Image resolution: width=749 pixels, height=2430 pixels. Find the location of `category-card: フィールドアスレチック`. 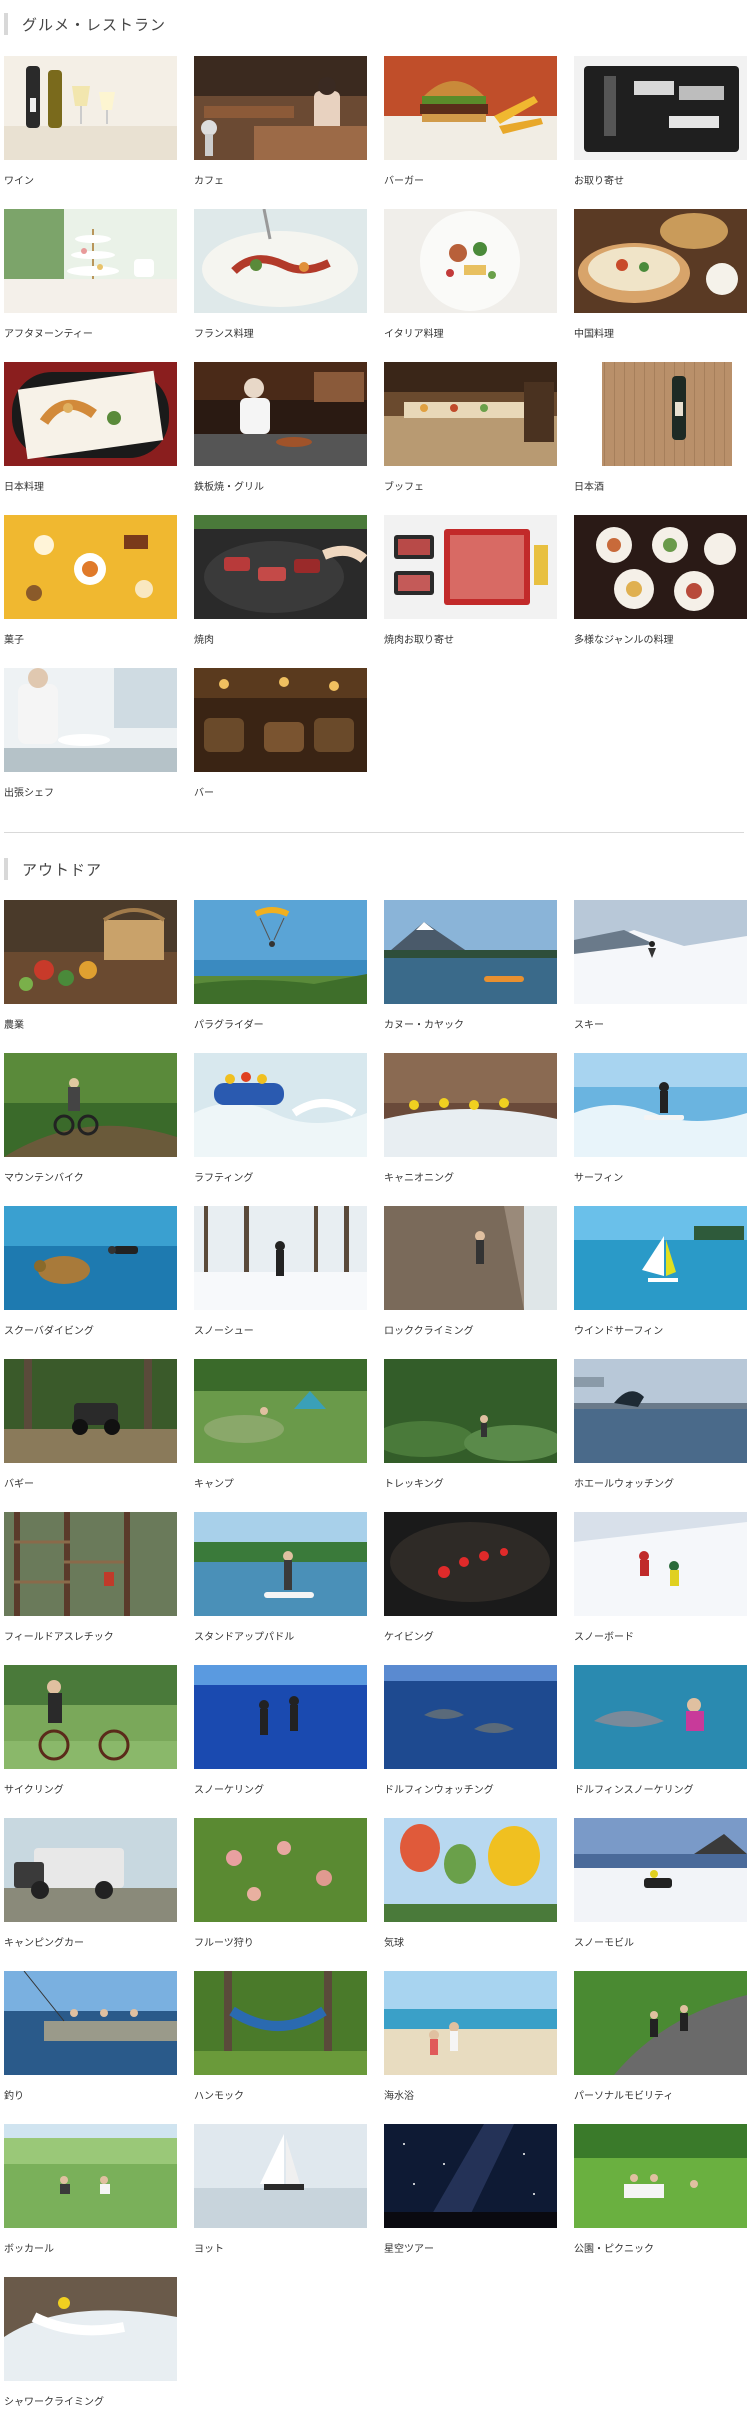

category-card: フィールドアスレチック is located at coordinates (90, 1583).